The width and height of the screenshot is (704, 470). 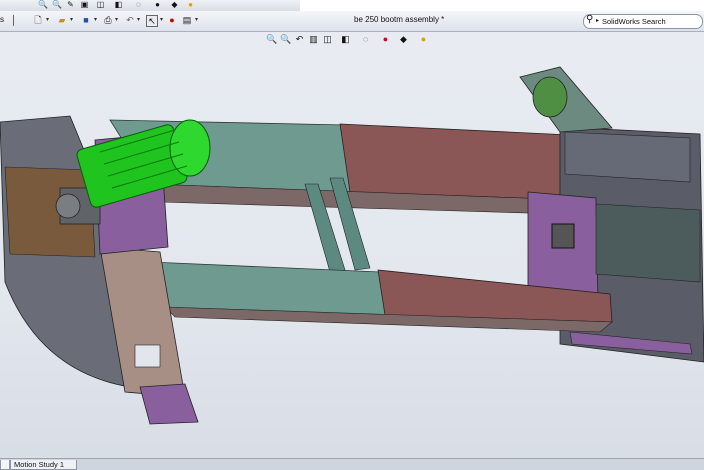 What do you see at coordinates (38, 20) in the screenshot?
I see `new-file-icon: 🗋` at bounding box center [38, 20].